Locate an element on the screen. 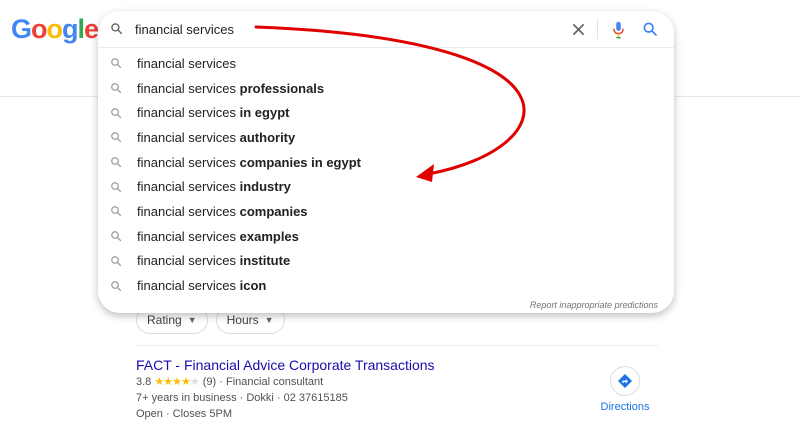  suggestion-item: financial services is located at coordinates (386, 63).